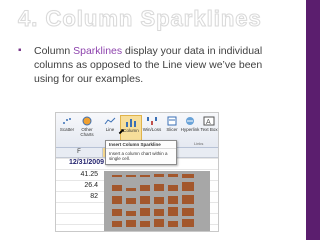 This screenshot has height=240, width=320. I want to click on textbox-icon: A, so click(209, 121).